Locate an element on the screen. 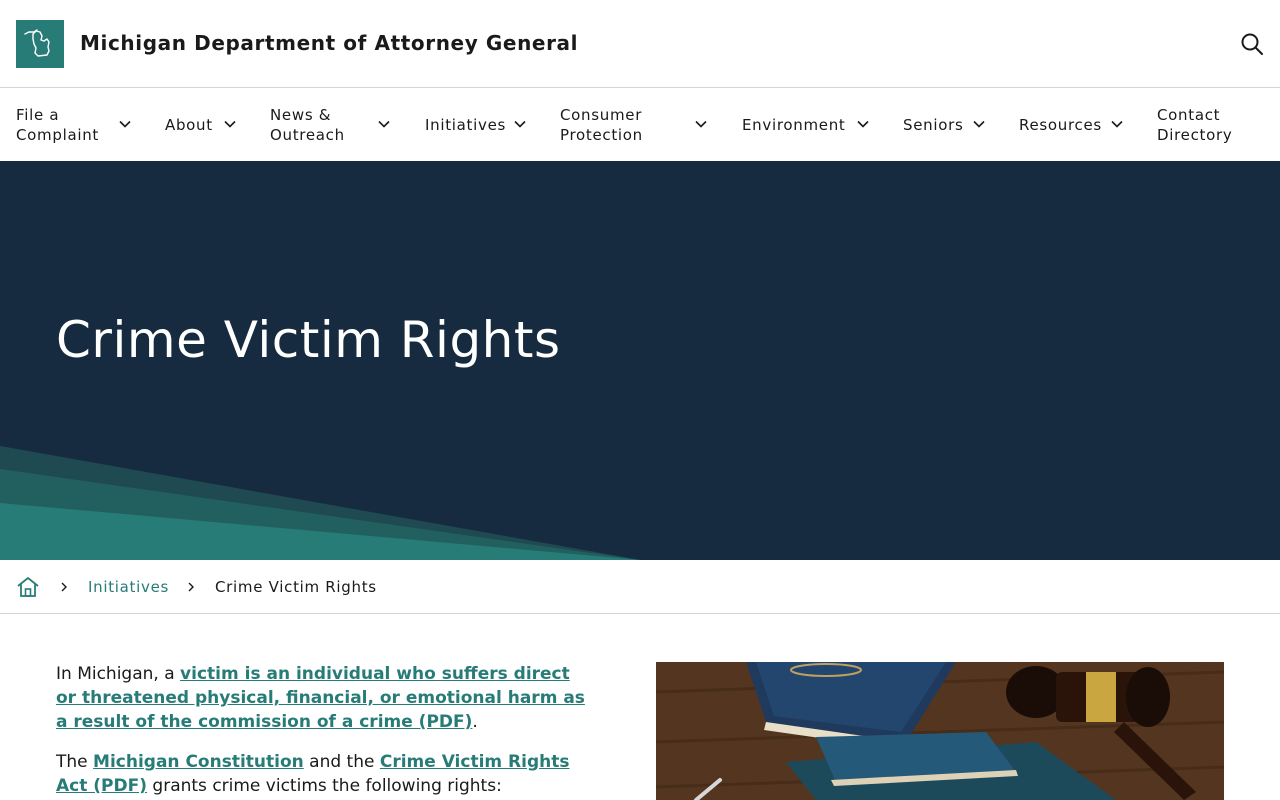 The image size is (1280, 800). page-title: Crime Victim Rights is located at coordinates (308, 340).